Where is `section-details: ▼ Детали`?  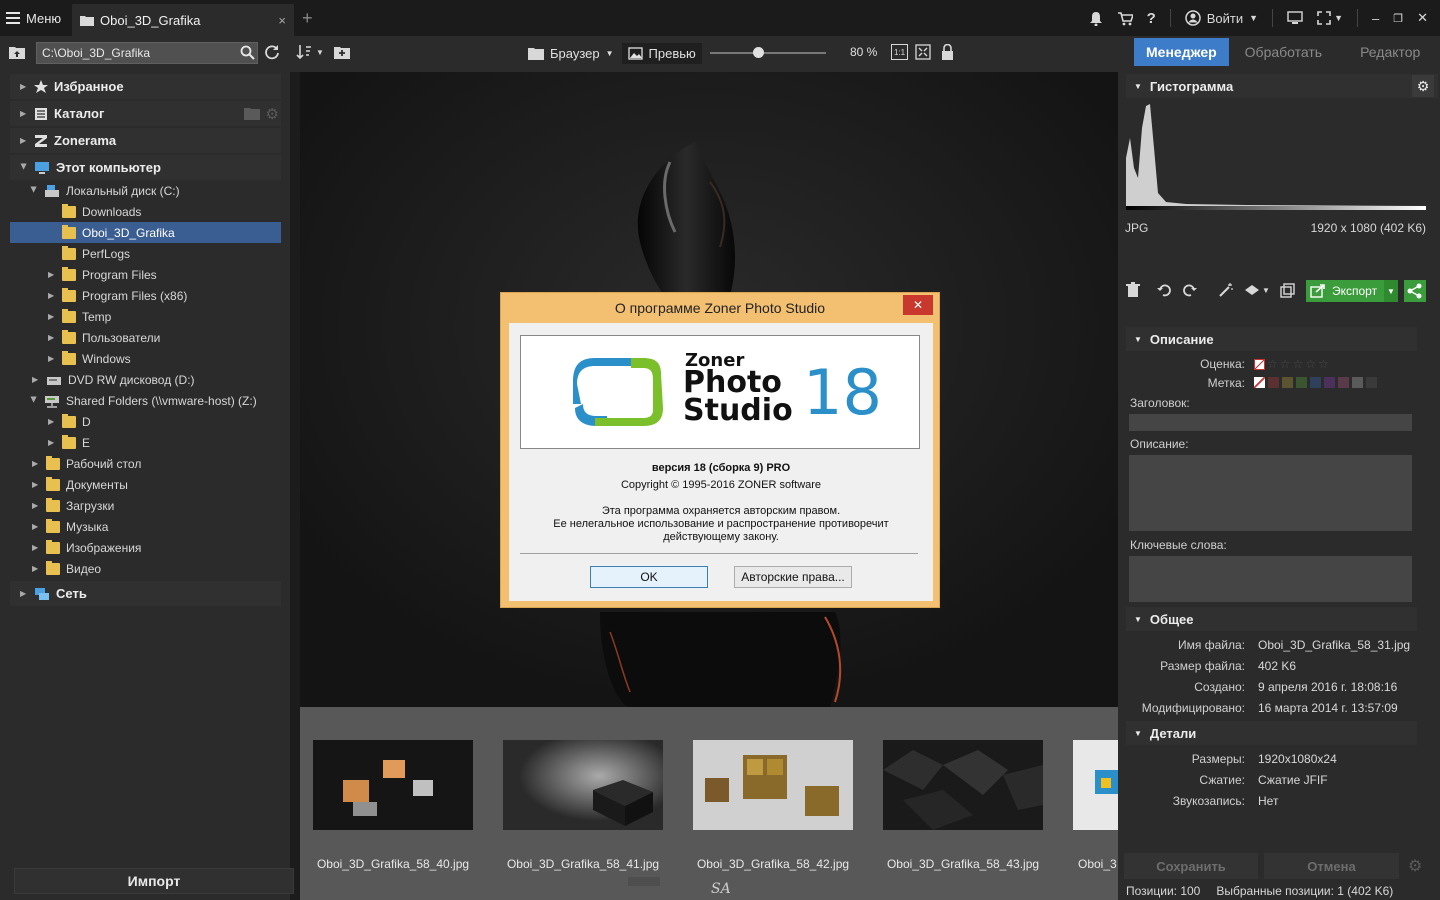 section-details: ▼ Детали is located at coordinates (1271, 733).